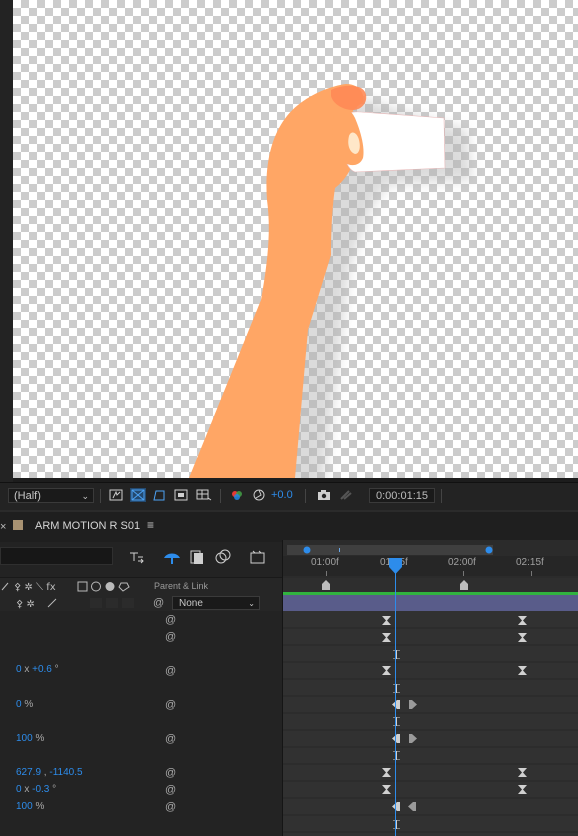 This screenshot has width=578, height=836. What do you see at coordinates (259, 495) in the screenshot?
I see `reset-exposure-icon` at bounding box center [259, 495].